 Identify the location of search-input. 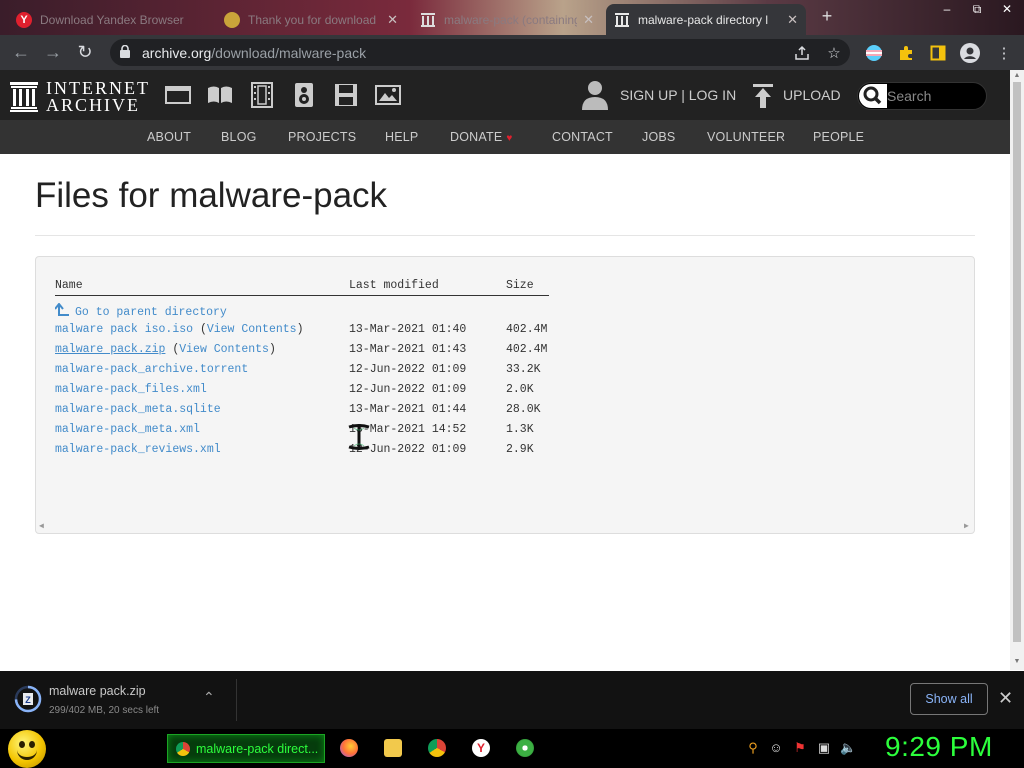
(934, 96).